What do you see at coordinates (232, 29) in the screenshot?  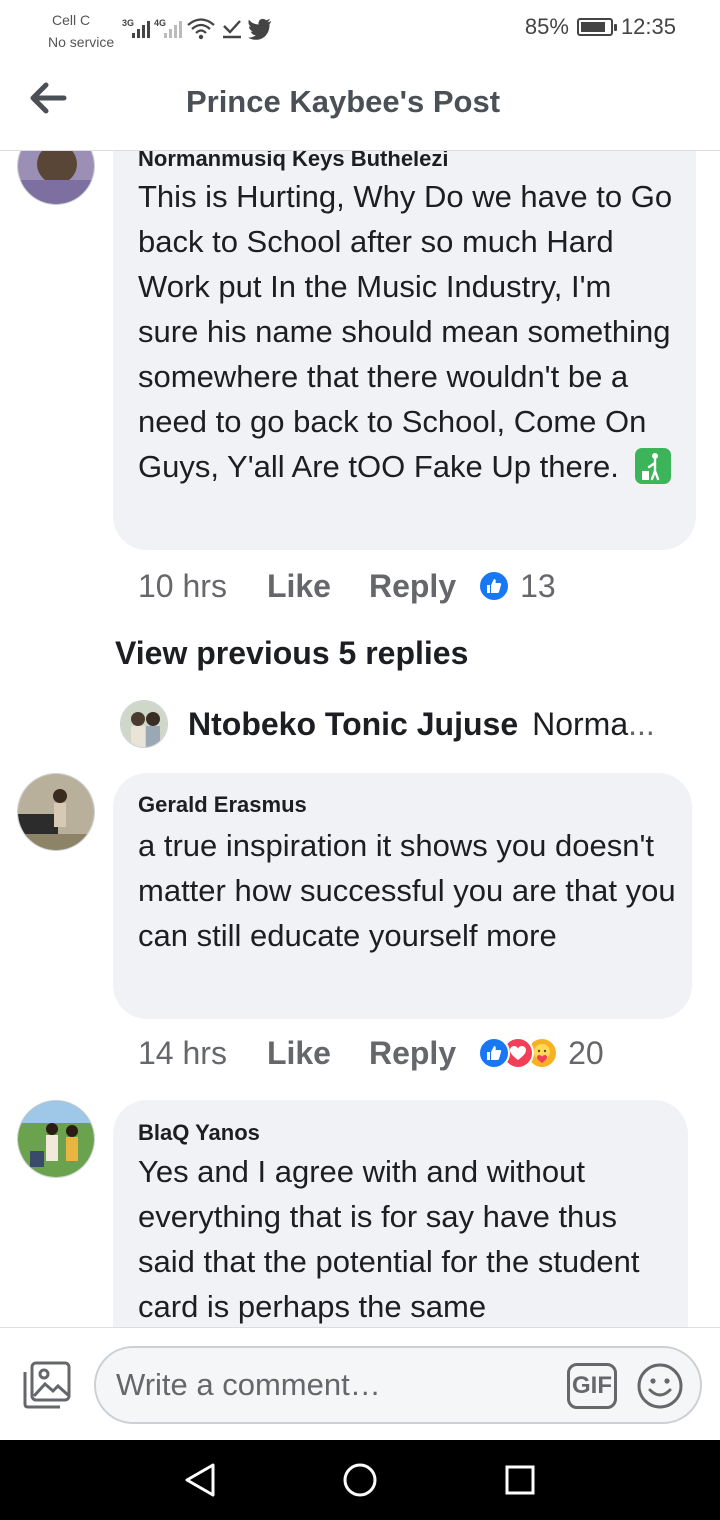 I see `download-complete-icon` at bounding box center [232, 29].